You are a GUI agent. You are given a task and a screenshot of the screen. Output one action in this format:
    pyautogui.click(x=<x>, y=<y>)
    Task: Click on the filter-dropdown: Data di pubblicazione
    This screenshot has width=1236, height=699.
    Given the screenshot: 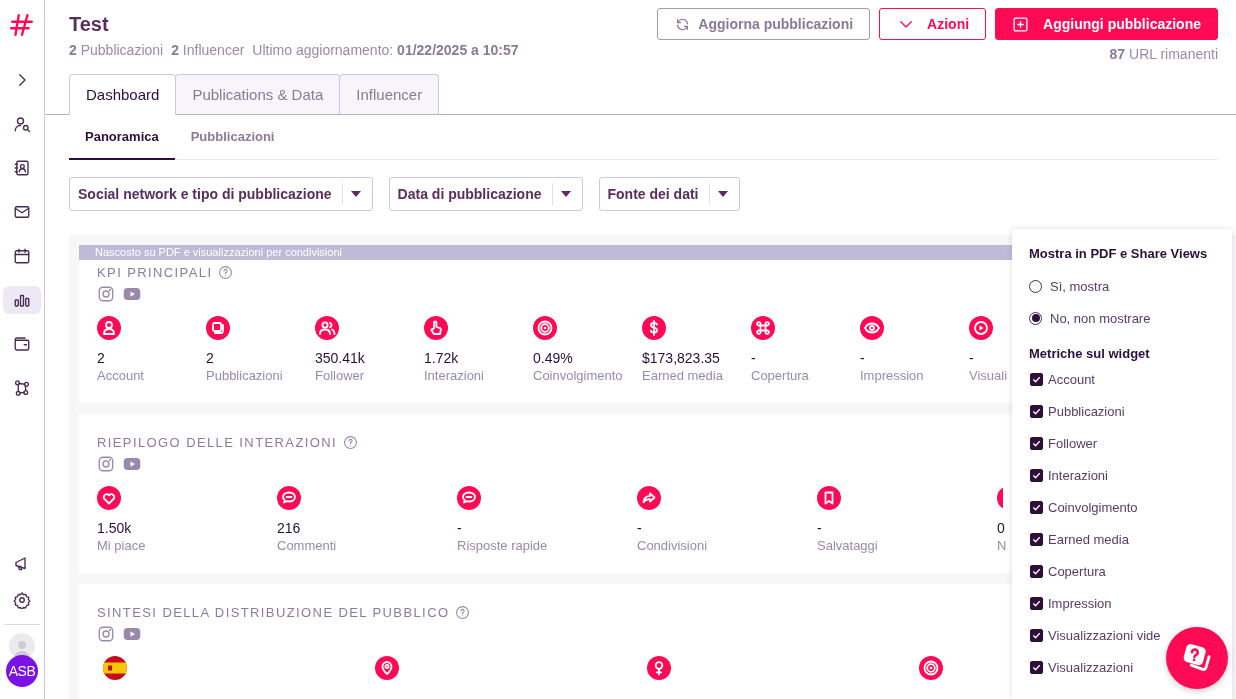 What is the action you would take?
    pyautogui.click(x=485, y=194)
    